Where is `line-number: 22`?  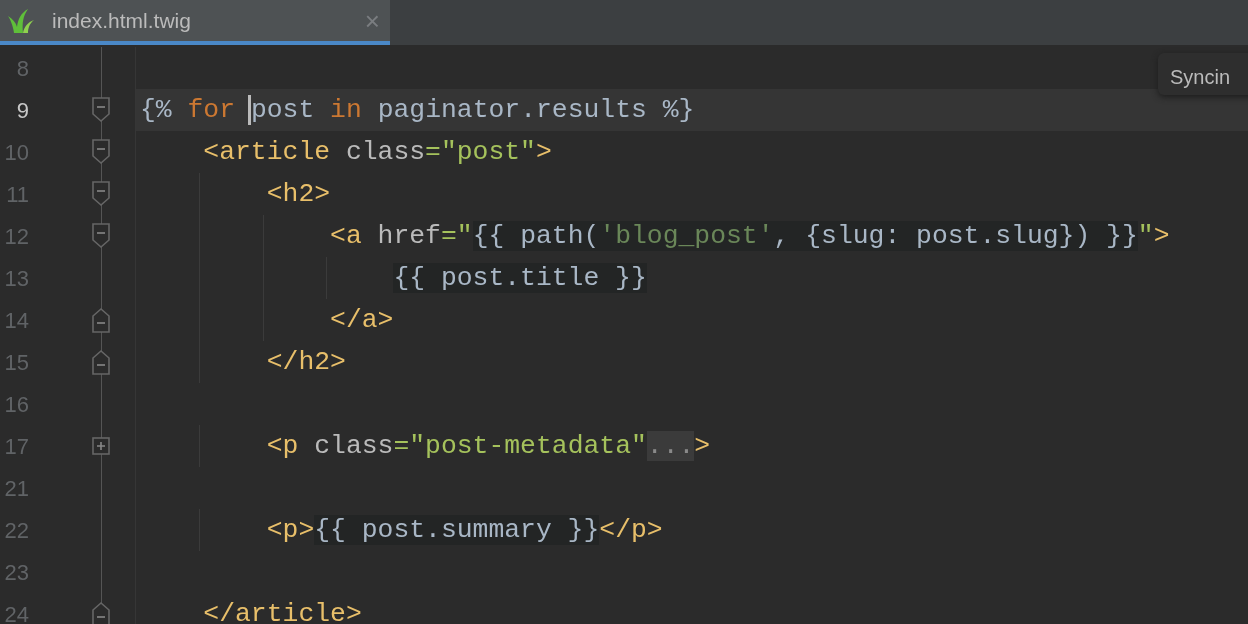
line-number: 22 is located at coordinates (16, 530).